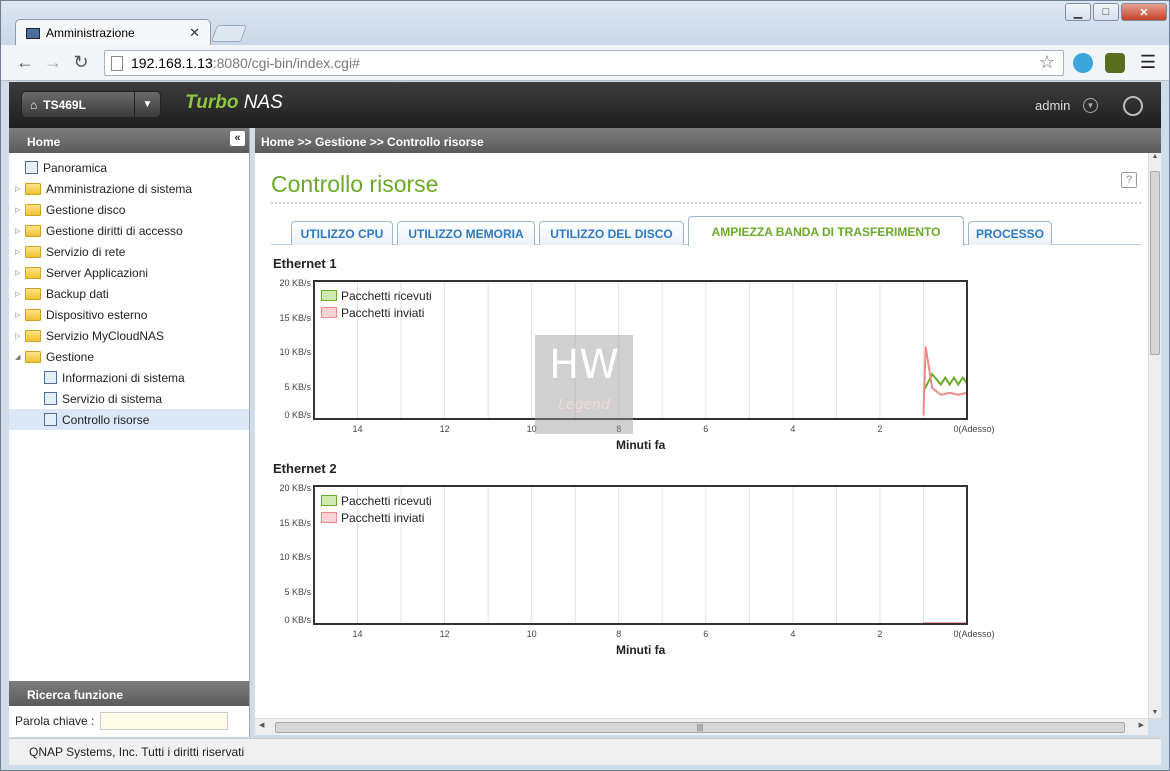  I want to click on scroll-up-icon: ▲, so click(1155, 156).